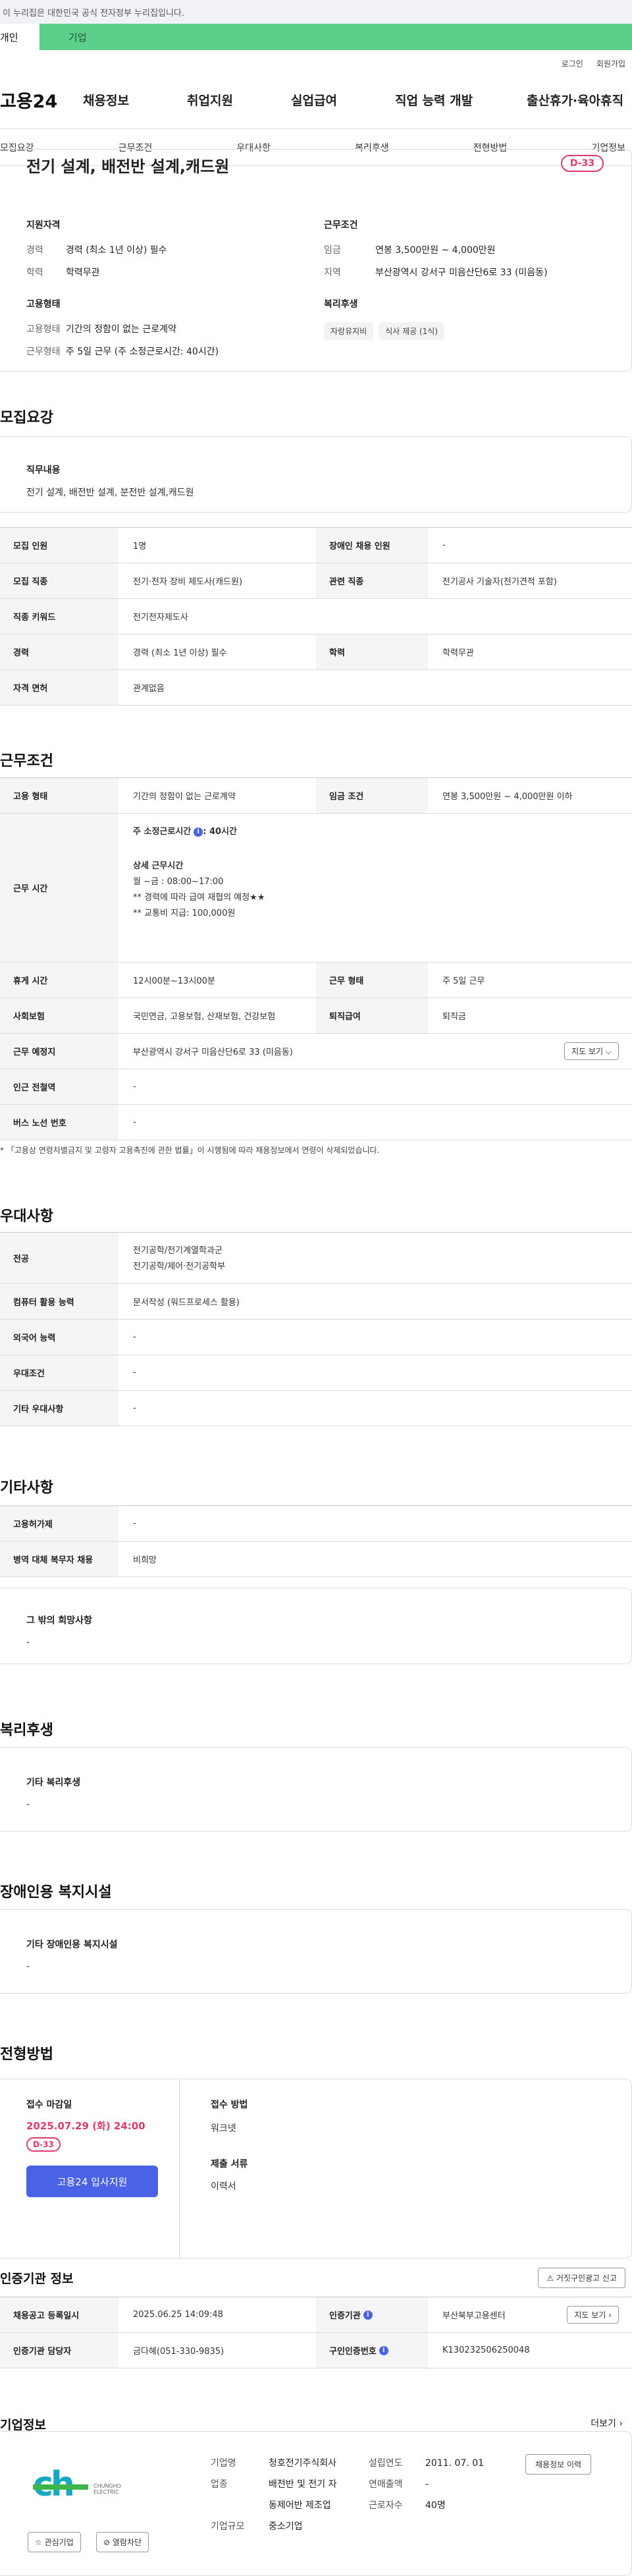  Describe the element at coordinates (127, 2542) in the screenshot. I see `block-view-label: 열람차단` at that location.